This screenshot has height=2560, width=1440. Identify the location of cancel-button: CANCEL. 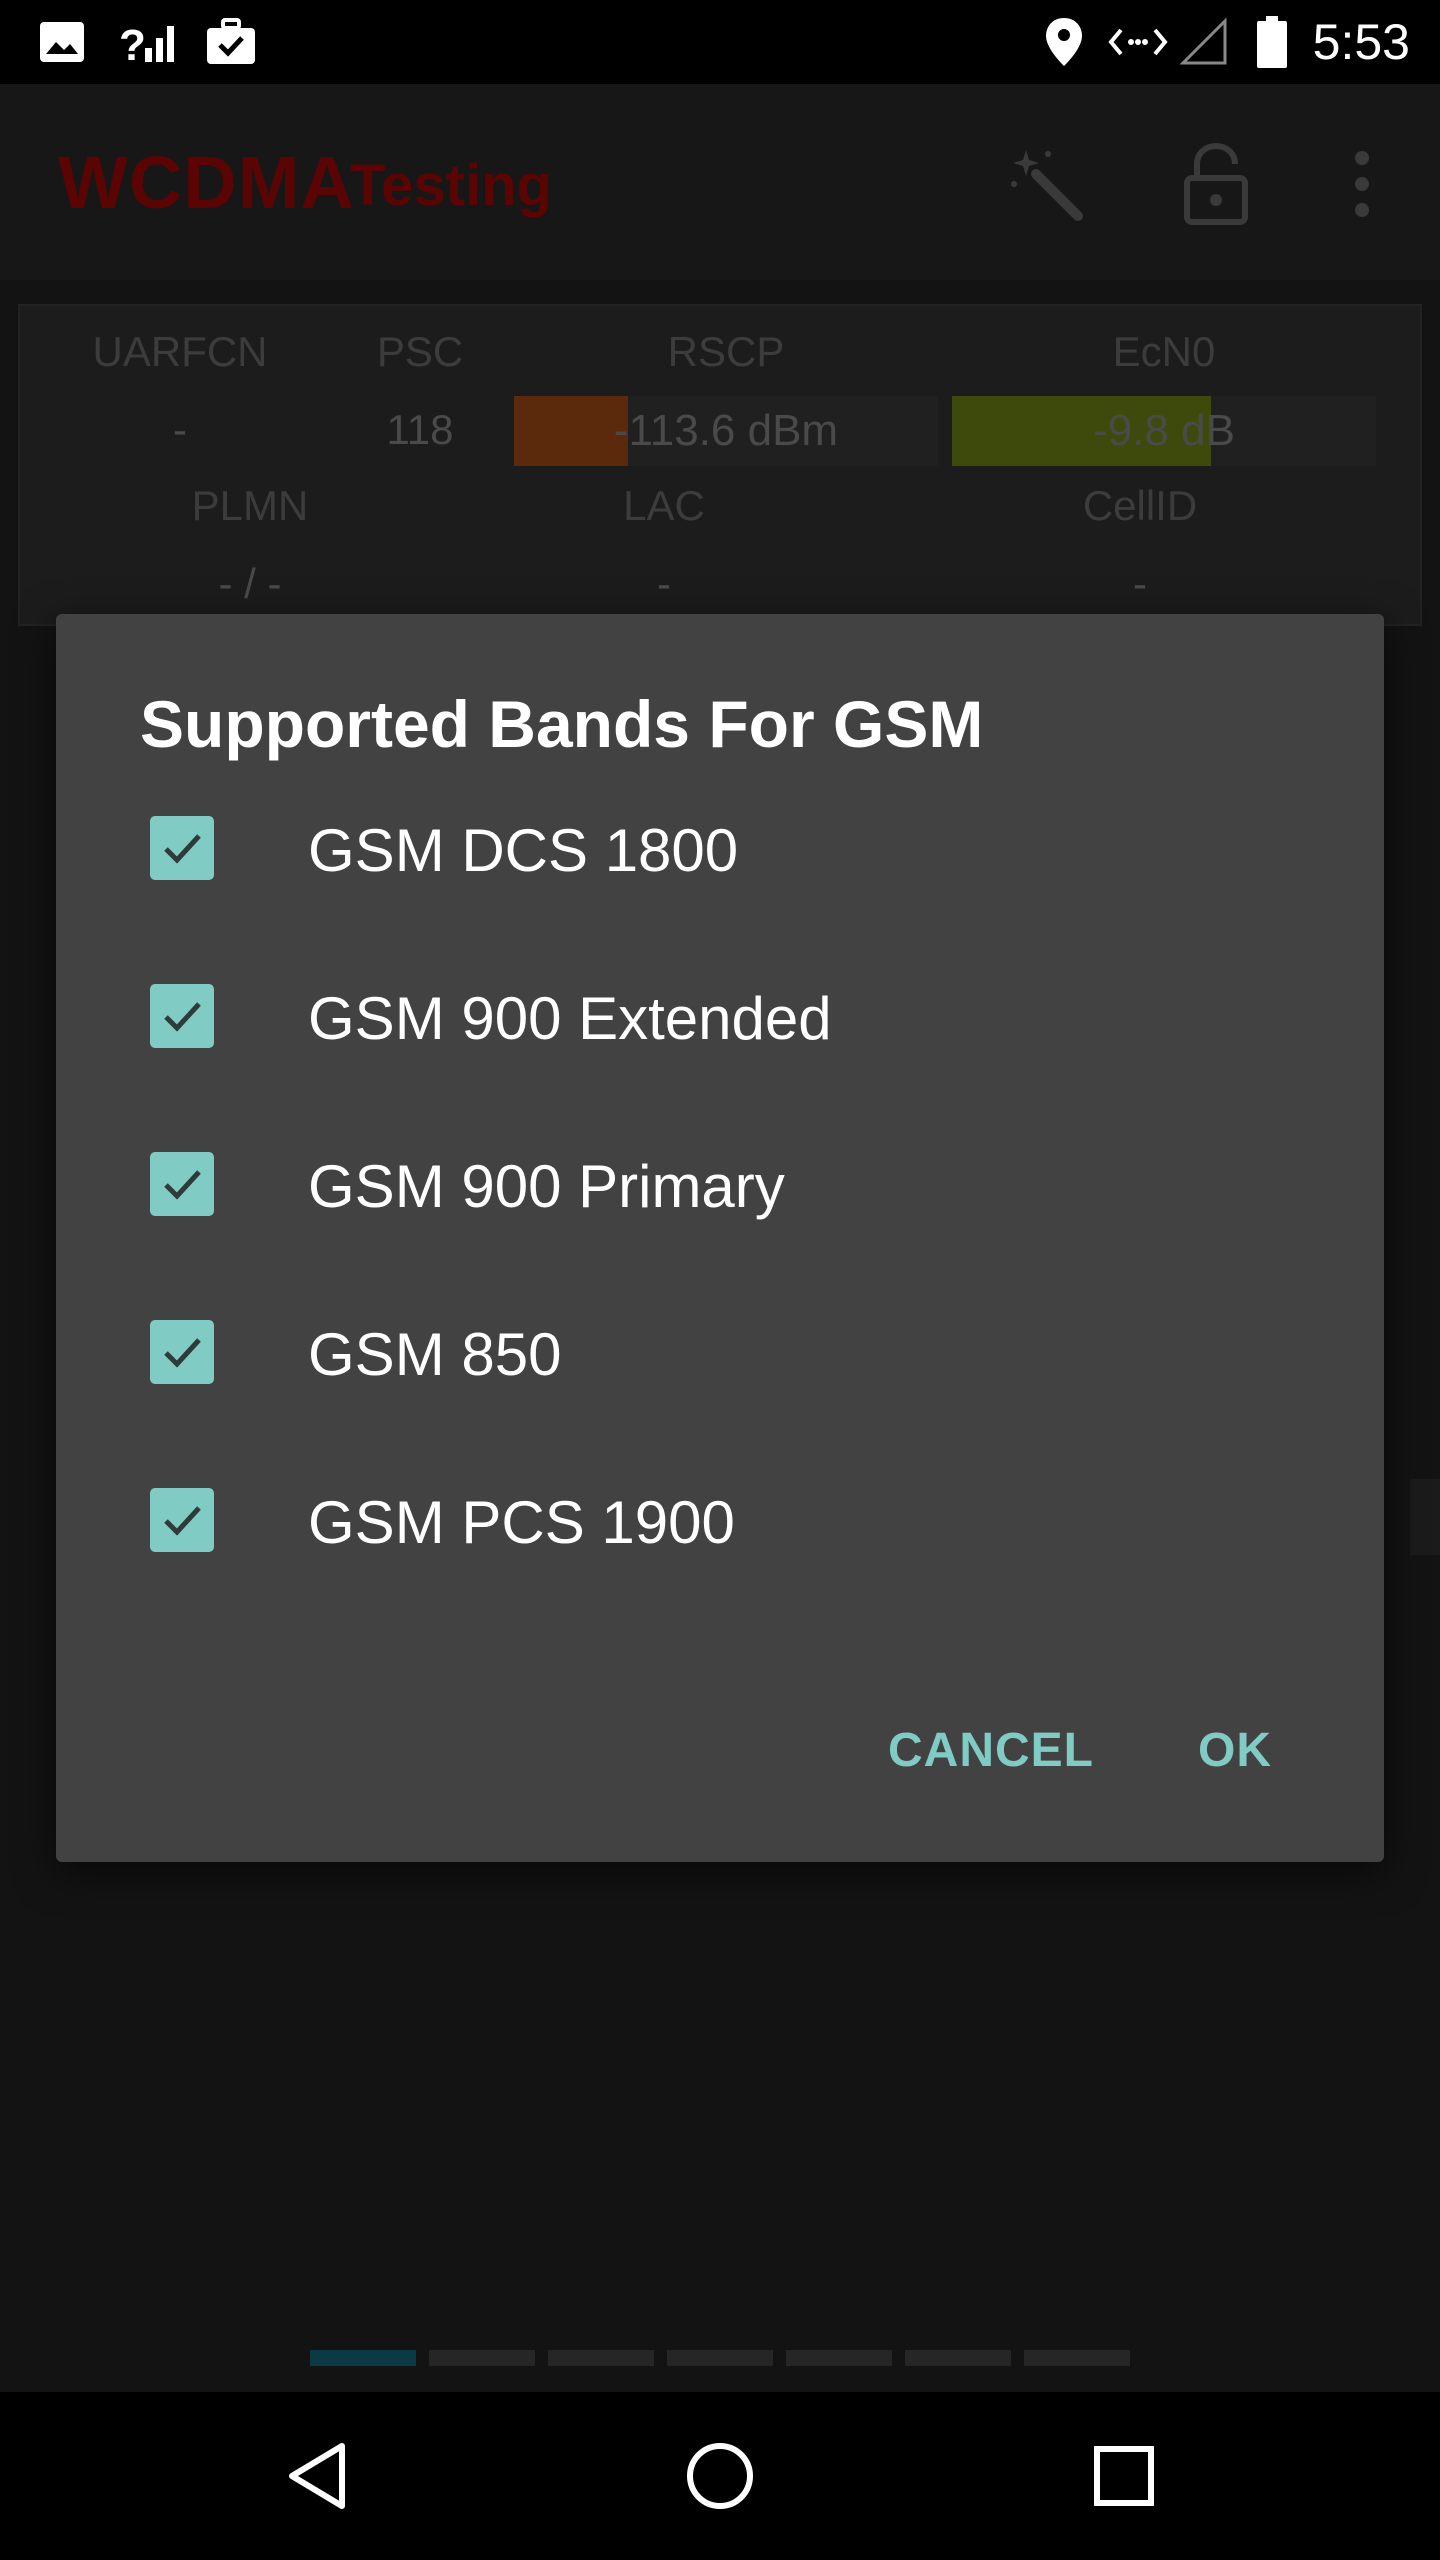
(991, 1751).